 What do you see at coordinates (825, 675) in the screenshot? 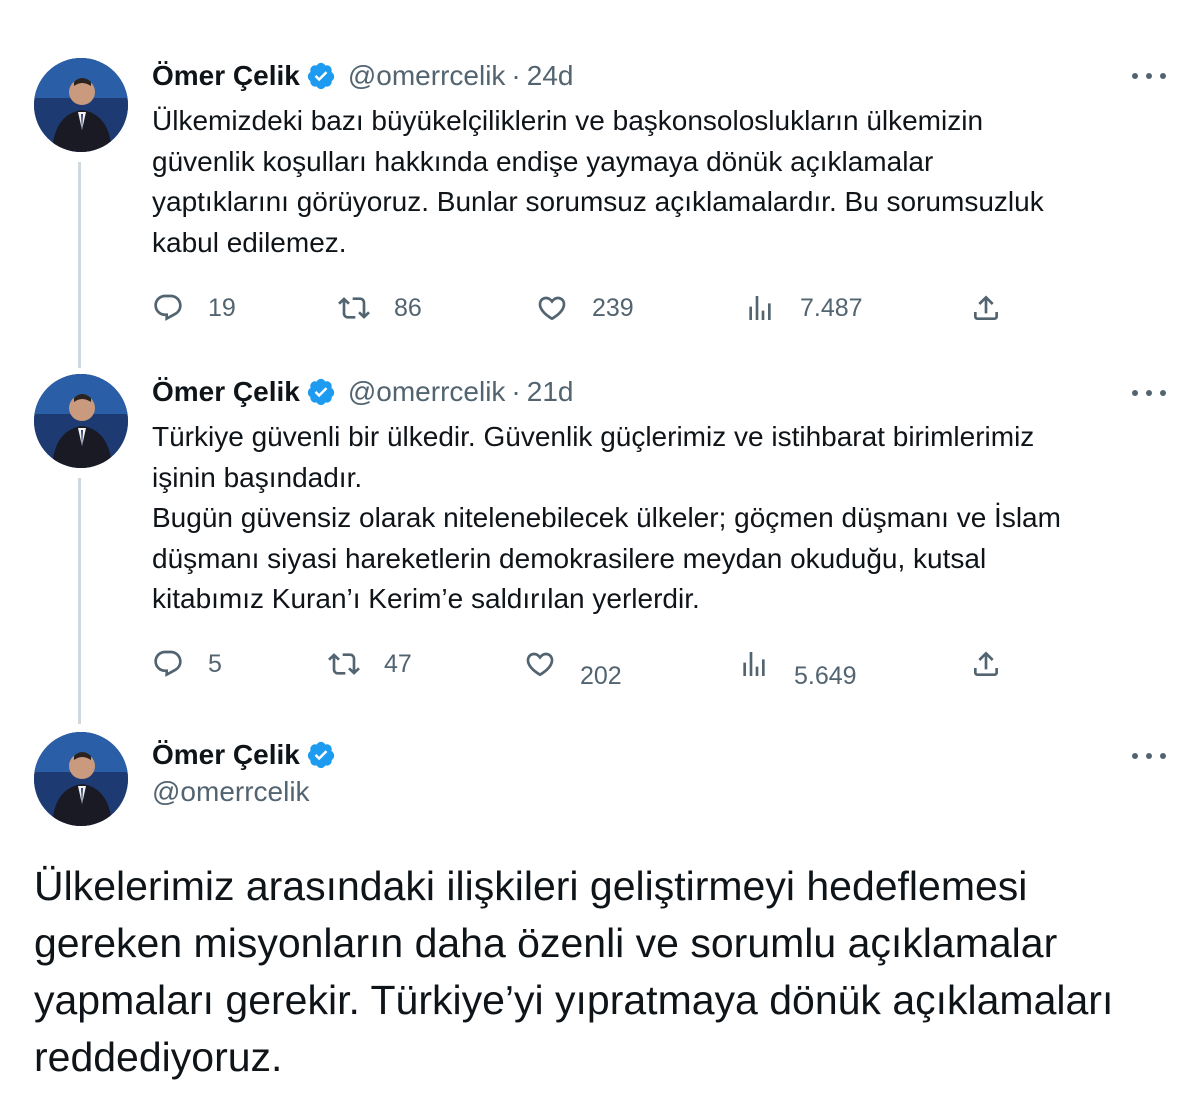
I see `views-count: 5.649` at bounding box center [825, 675].